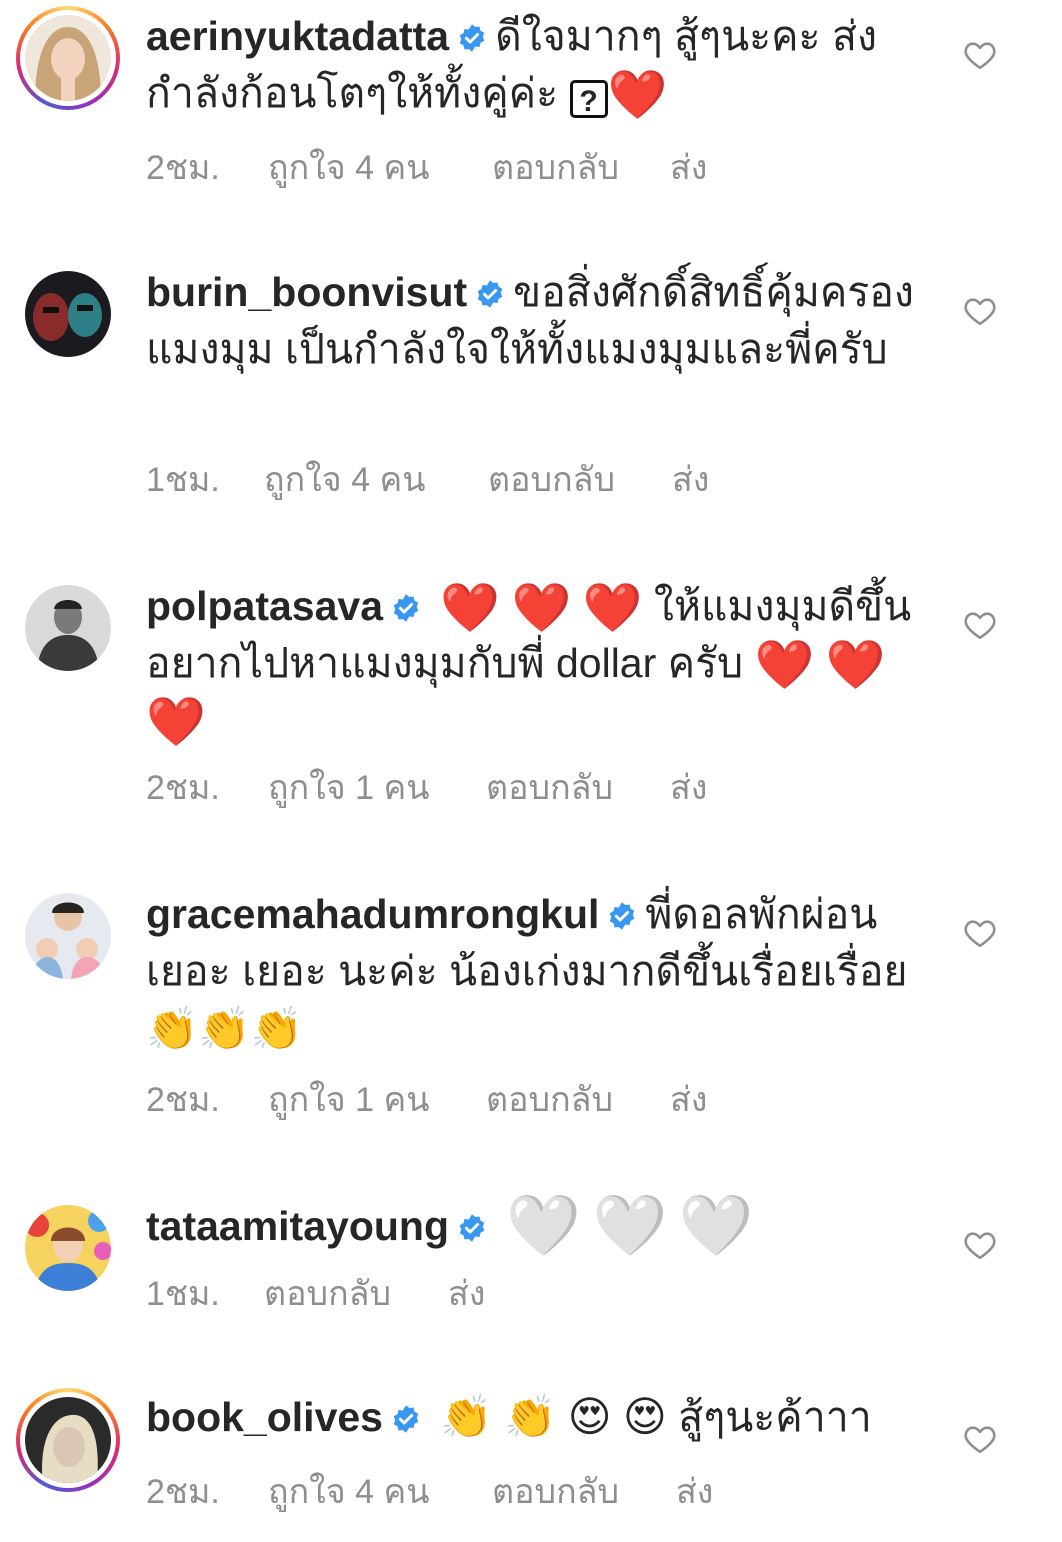  I want to click on comment-meta: 1ชม. ถูกใจ 4 คน ตอบกลับ ส่ง, so click(427, 479).